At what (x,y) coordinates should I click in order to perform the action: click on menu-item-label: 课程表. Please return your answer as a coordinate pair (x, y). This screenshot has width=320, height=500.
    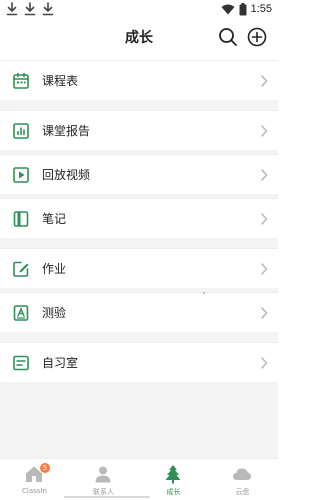
    Looking at the image, I should click on (60, 81).